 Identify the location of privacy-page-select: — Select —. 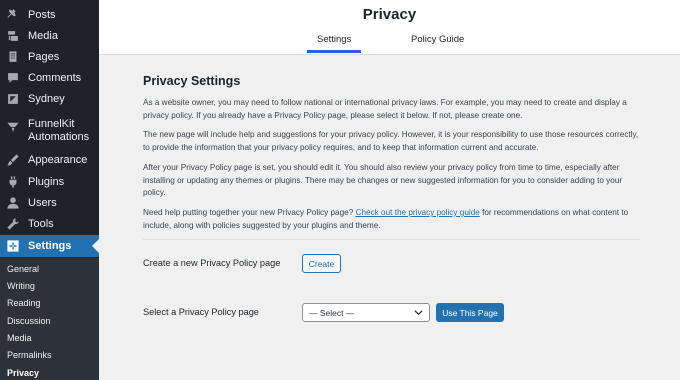
(366, 312).